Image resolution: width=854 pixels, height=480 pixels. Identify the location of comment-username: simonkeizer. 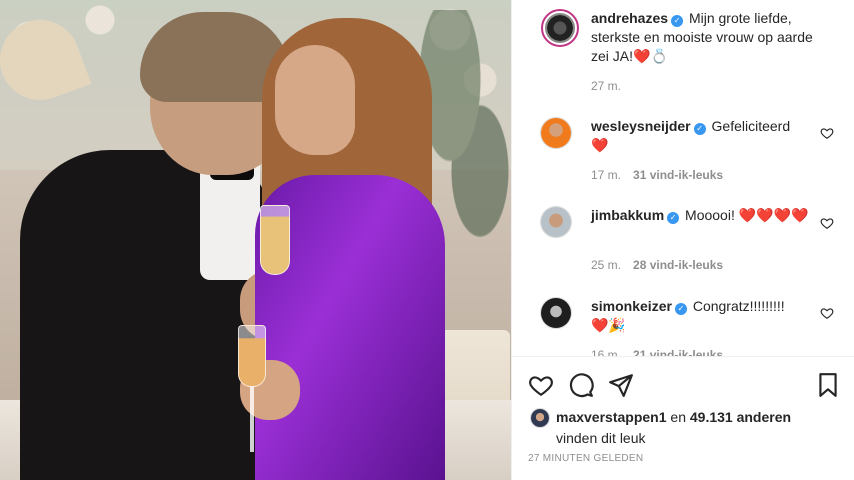
(631, 306).